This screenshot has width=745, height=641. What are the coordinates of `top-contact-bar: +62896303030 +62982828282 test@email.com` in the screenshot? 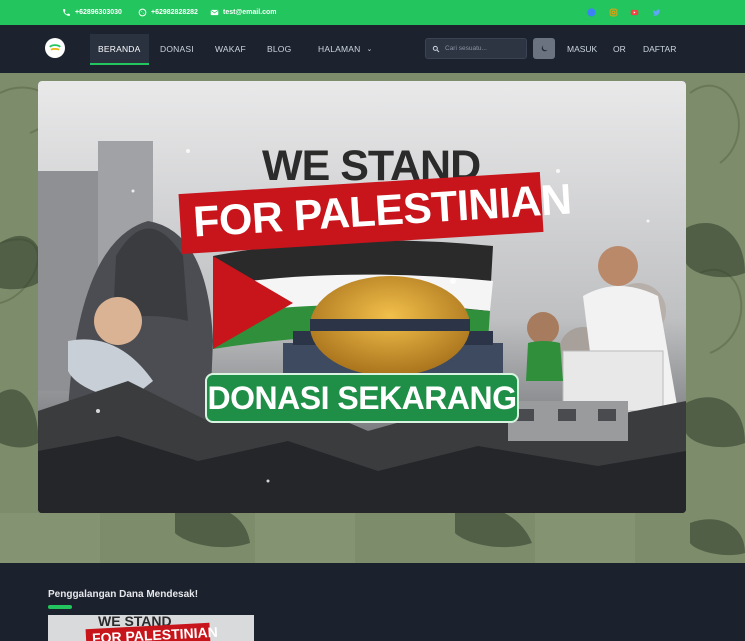 It's located at (372, 12).